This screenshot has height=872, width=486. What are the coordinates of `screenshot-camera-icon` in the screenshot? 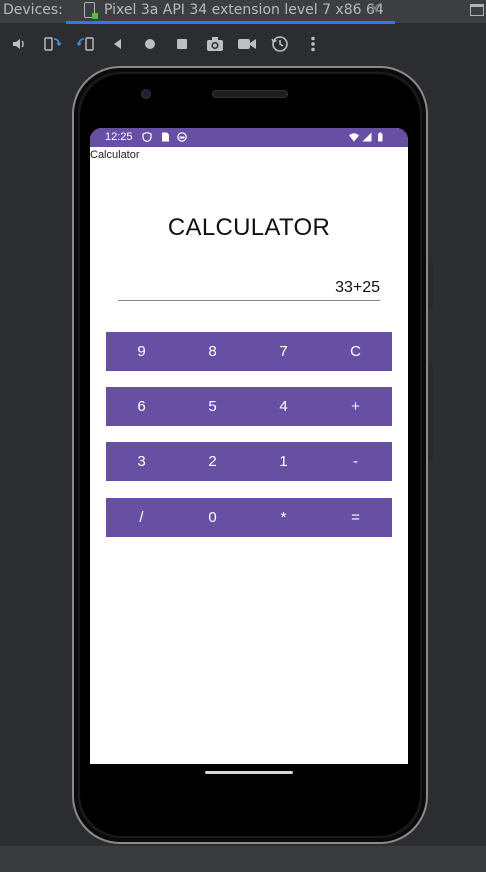 It's located at (215, 44).